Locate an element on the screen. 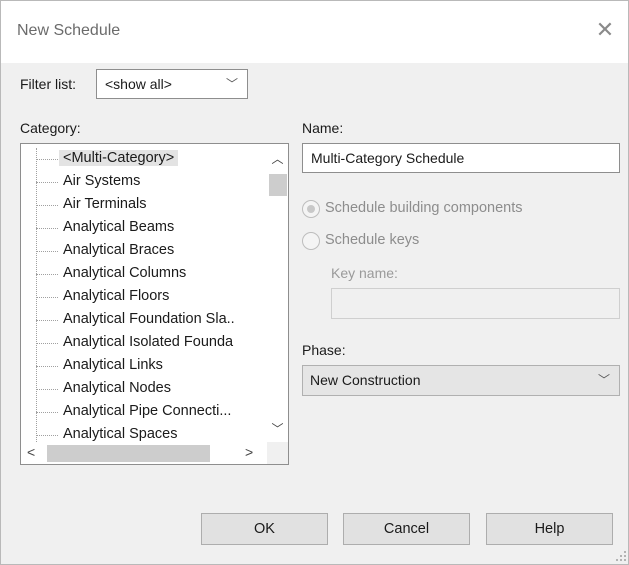 The height and width of the screenshot is (565, 629). list-item-label: Analytical Spaces is located at coordinates (120, 434).